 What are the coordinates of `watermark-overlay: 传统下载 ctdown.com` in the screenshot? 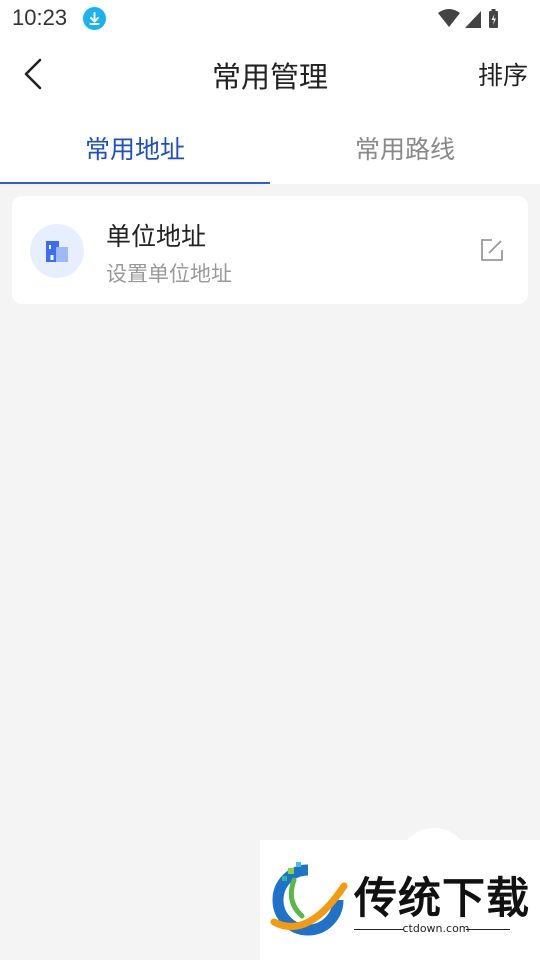 It's located at (400, 900).